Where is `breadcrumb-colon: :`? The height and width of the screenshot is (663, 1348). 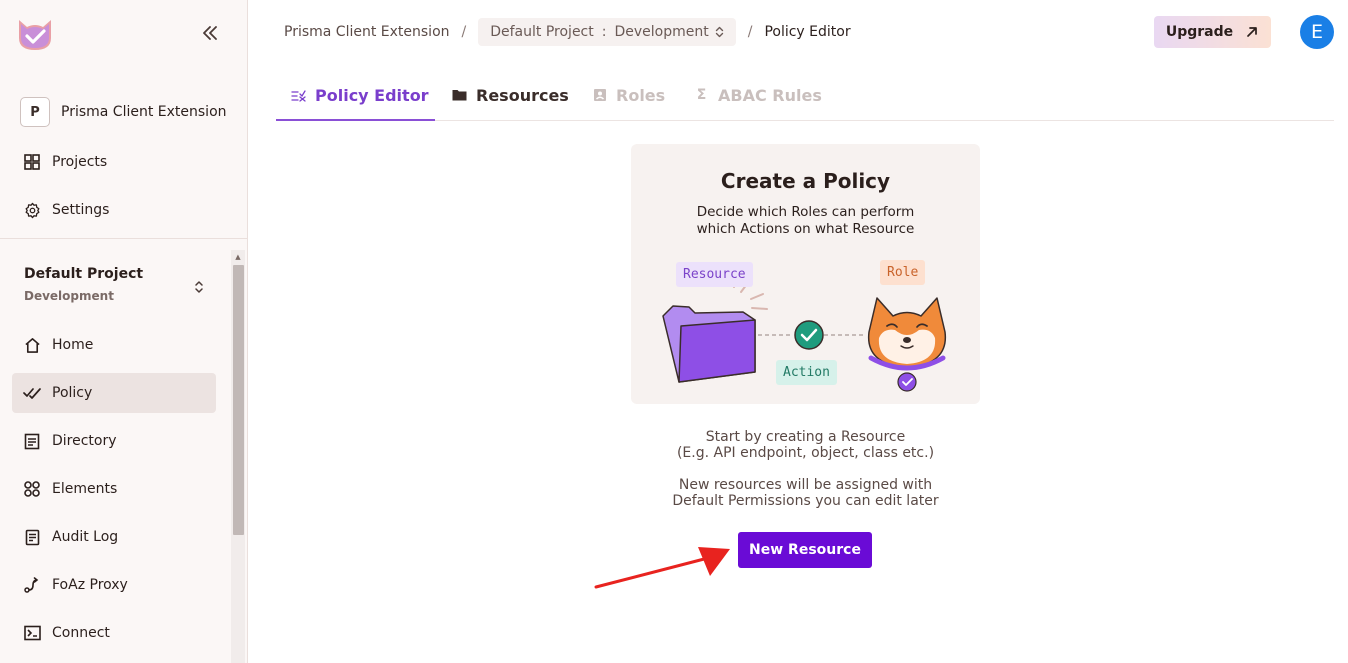 breadcrumb-colon: : is located at coordinates (604, 32).